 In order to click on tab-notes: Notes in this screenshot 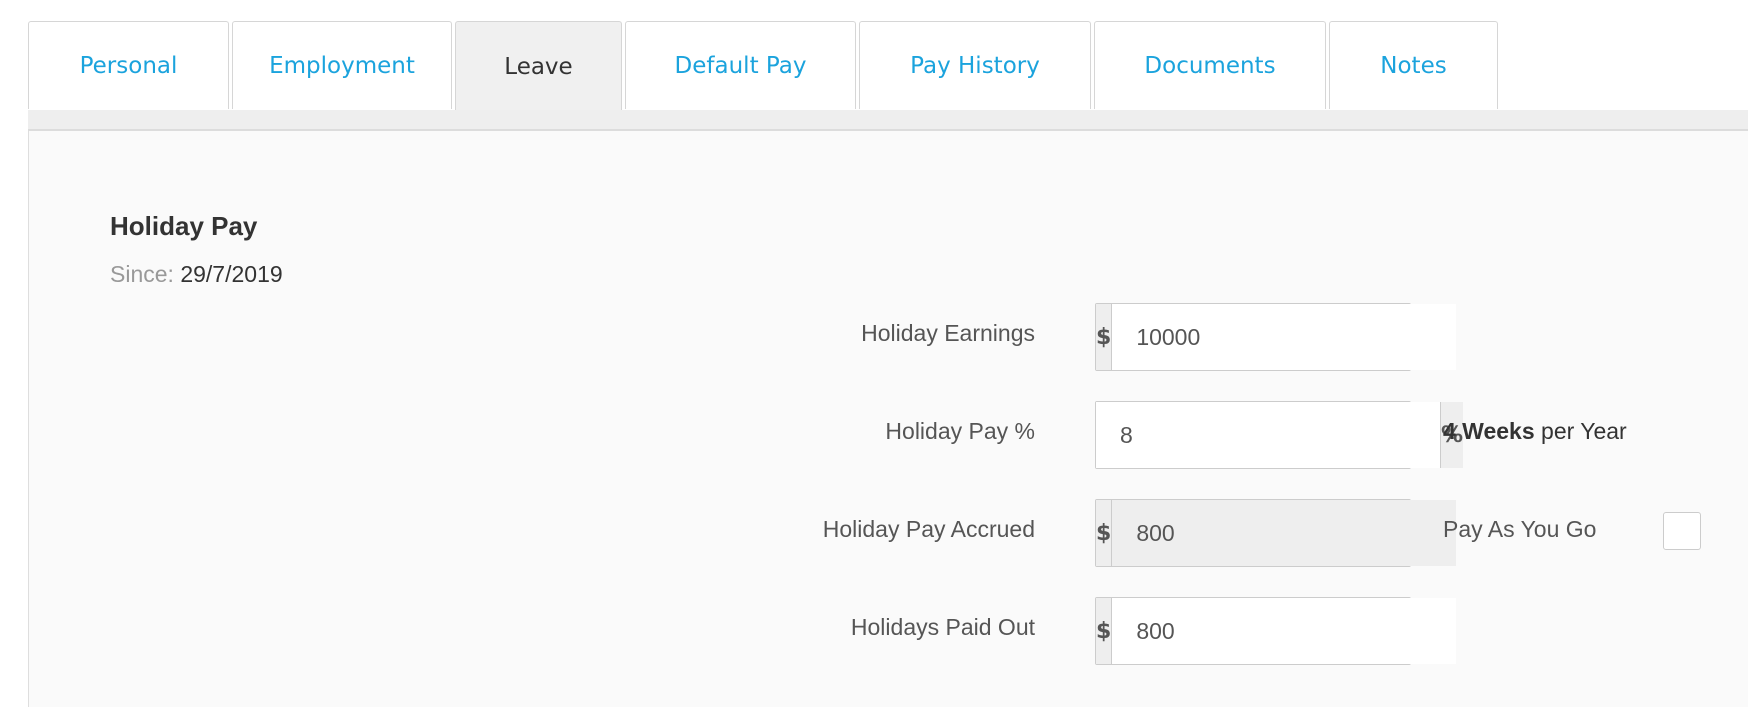, I will do `click(1413, 65)`.